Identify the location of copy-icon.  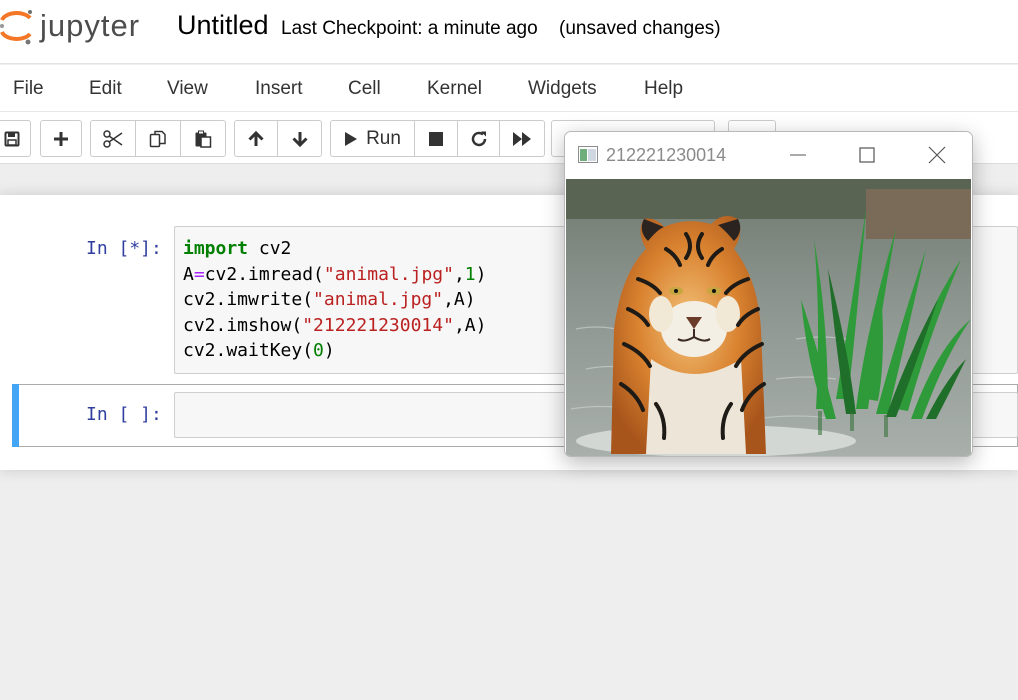
(157, 138).